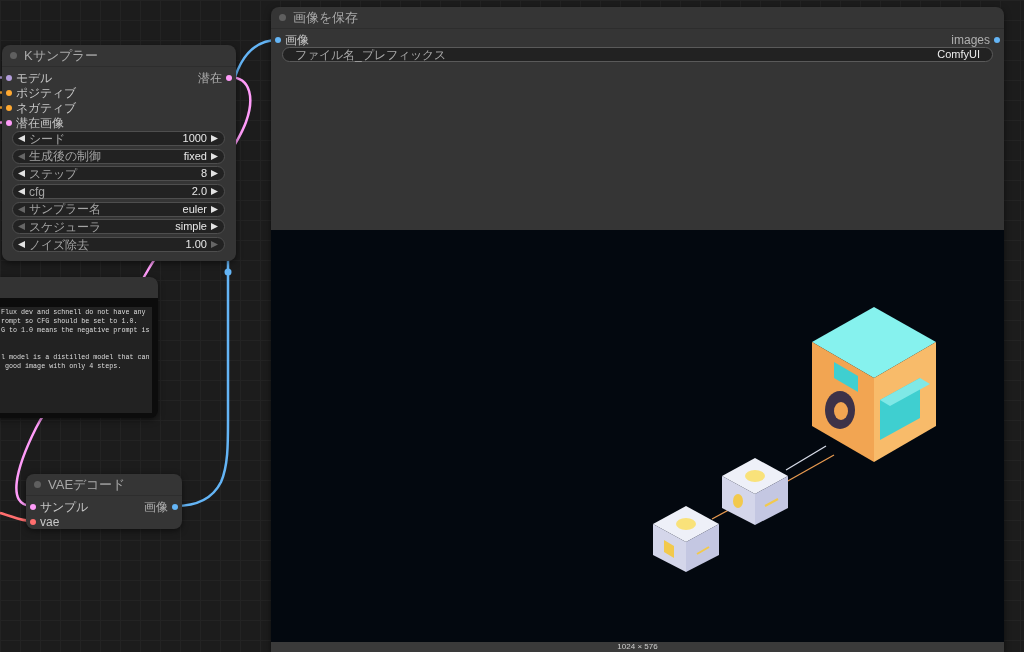 Image resolution: width=1024 pixels, height=652 pixels. I want to click on widget-field: ノイズ除去 1.00, so click(118, 245).